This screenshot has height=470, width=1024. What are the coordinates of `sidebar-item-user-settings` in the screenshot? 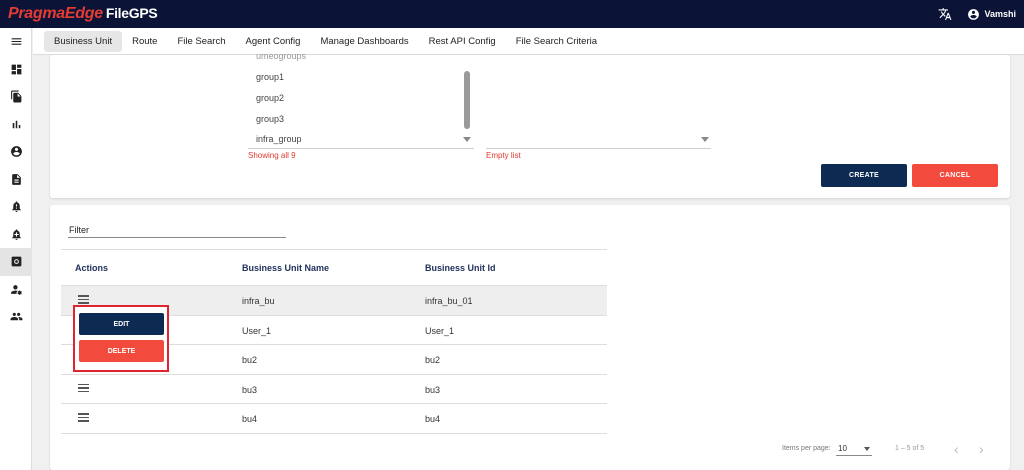 It's located at (16, 290).